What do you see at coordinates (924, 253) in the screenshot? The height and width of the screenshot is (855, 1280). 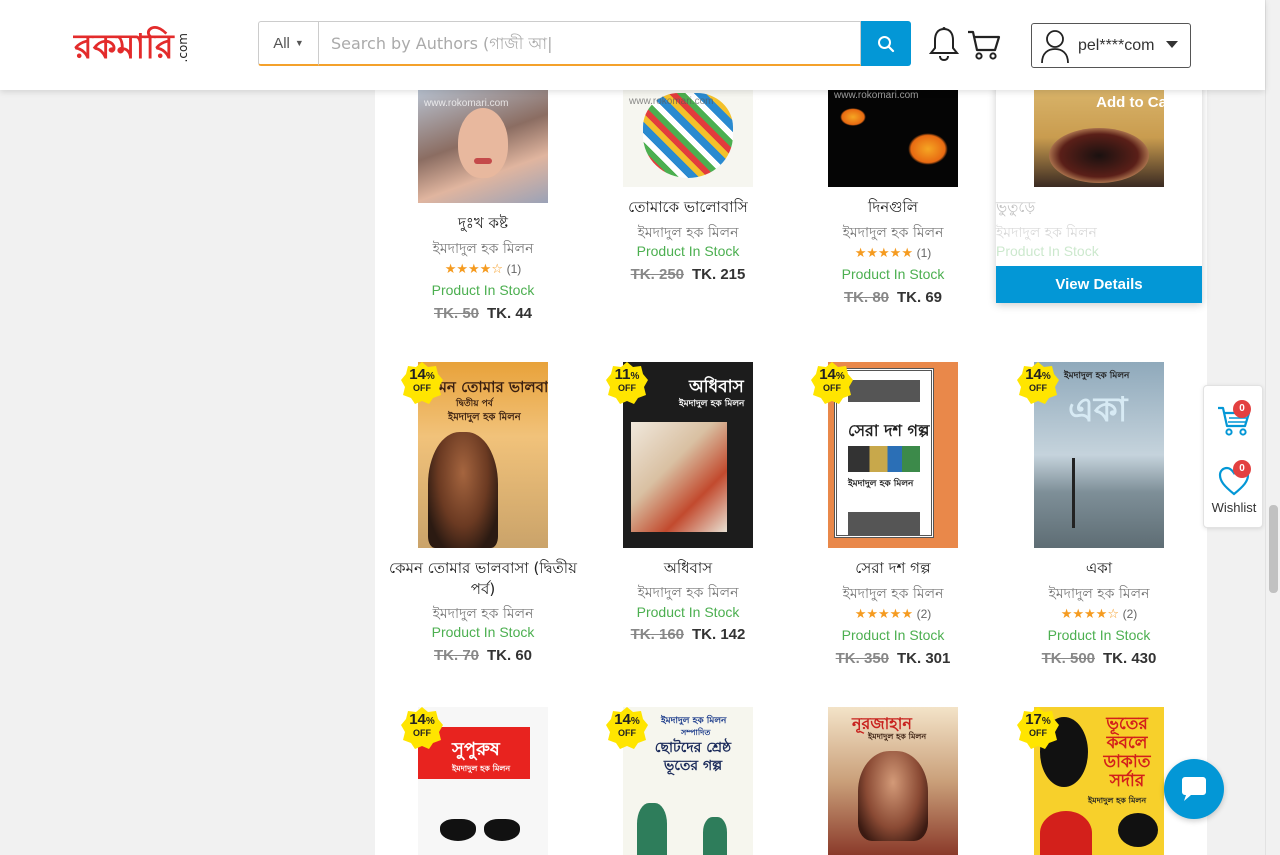 I see `rating-count: (1)` at bounding box center [924, 253].